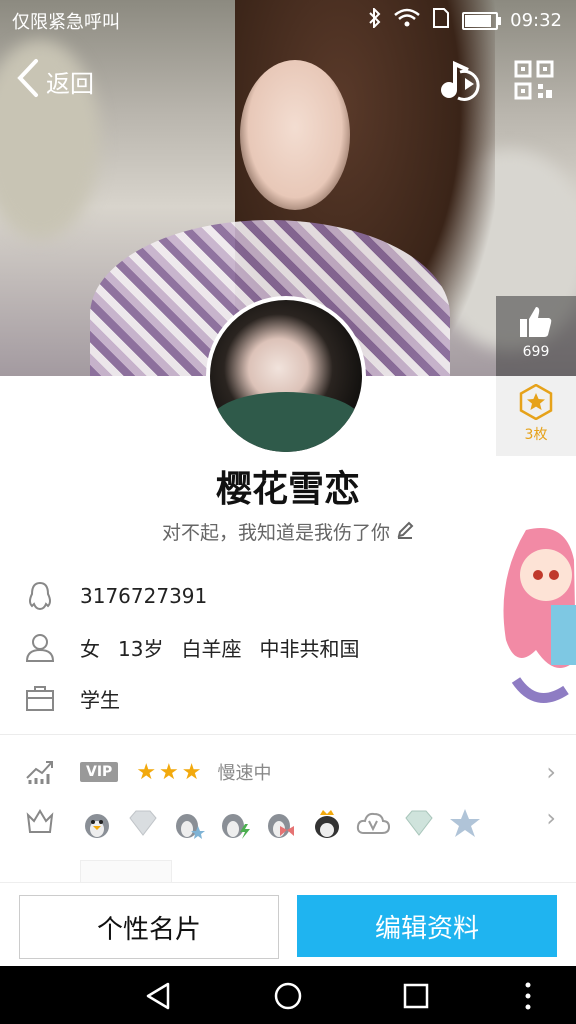 This screenshot has width=576, height=1024. What do you see at coordinates (97, 823) in the screenshot?
I see `penguin-icon` at bounding box center [97, 823].